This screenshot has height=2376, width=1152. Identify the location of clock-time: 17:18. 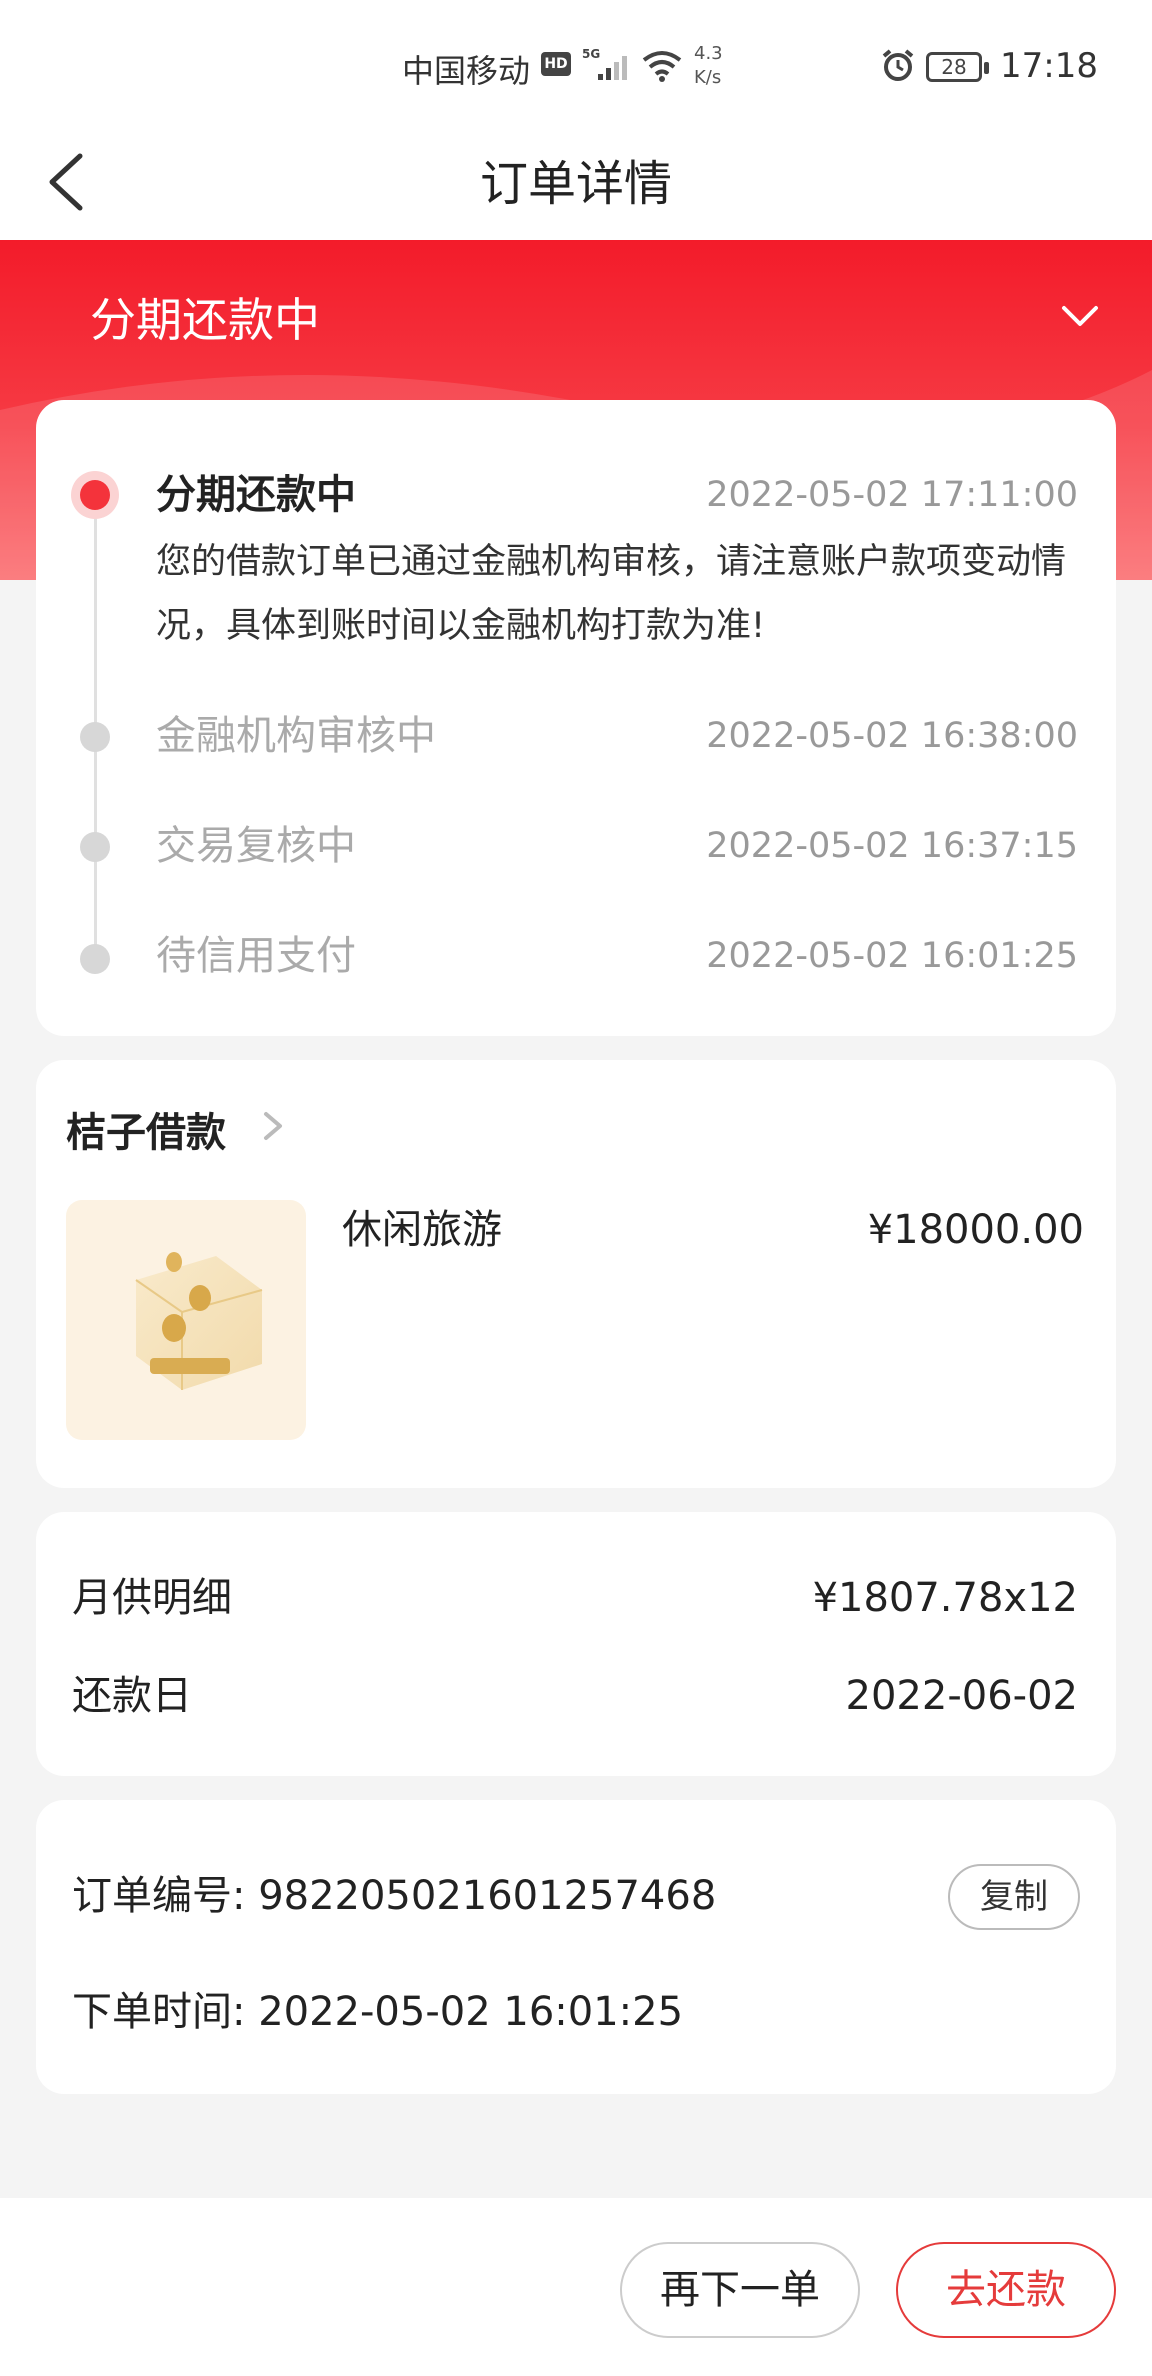
(1049, 66).